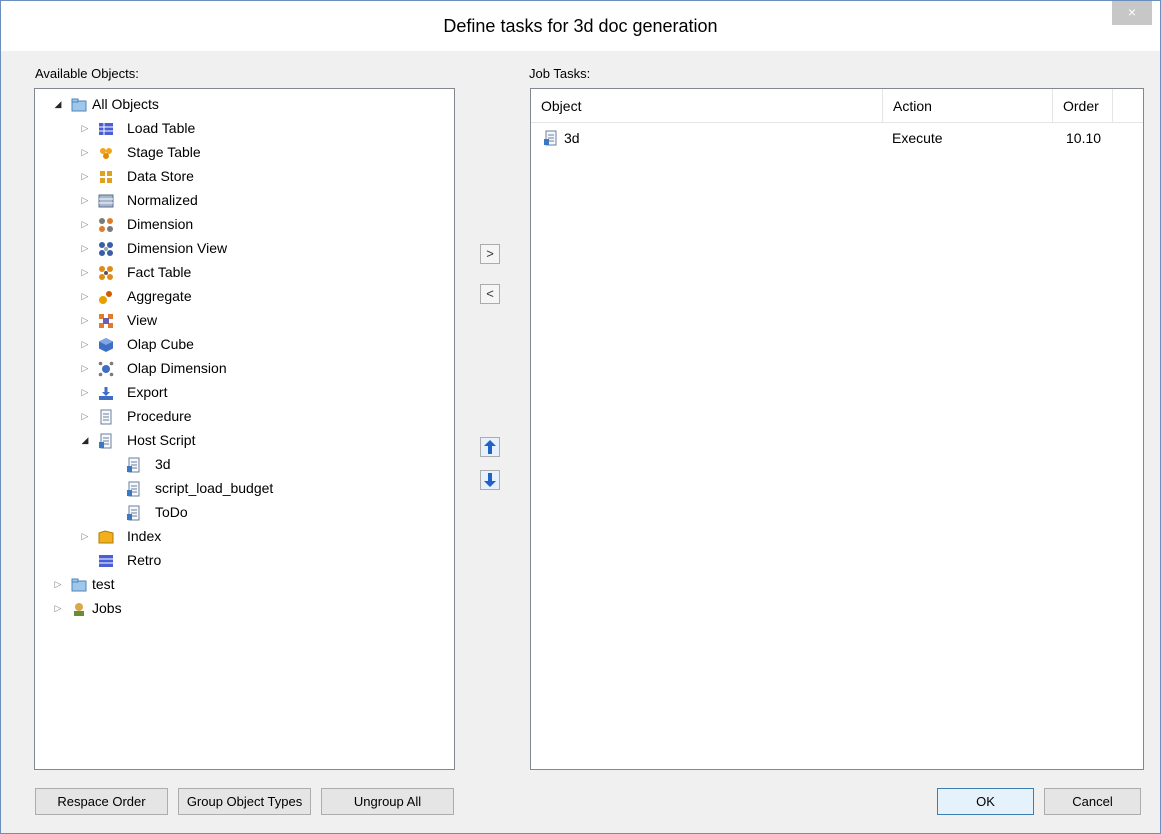 Image resolution: width=1161 pixels, height=834 pixels. Describe the element at coordinates (243, 152) in the screenshot. I see `tree-item: ▷ Stage Table` at that location.